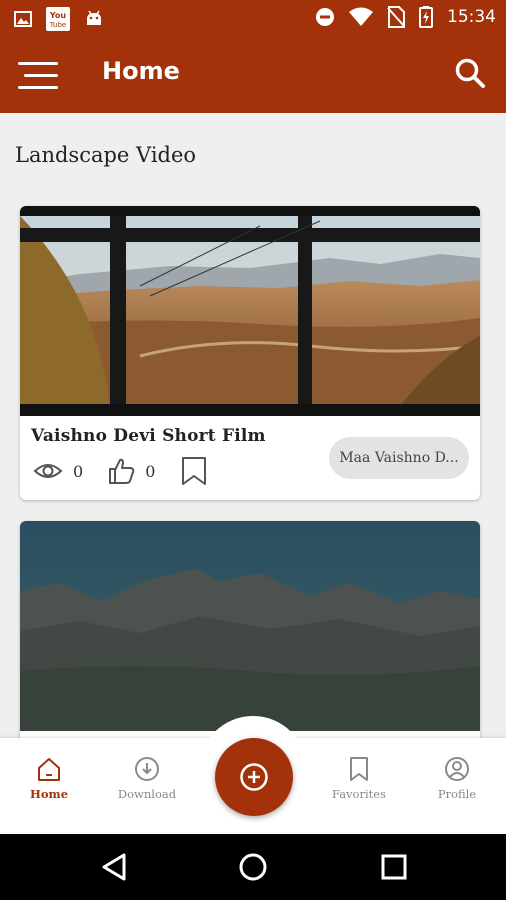 The height and width of the screenshot is (900, 506). I want to click on add-button, so click(254, 777).